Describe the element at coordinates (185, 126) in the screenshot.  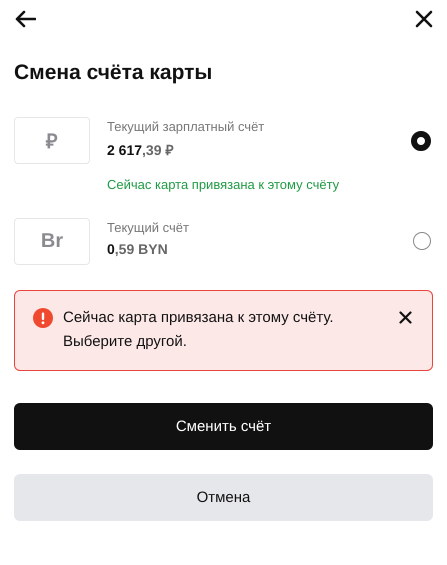
I see `account-name: Текущий зарплатный счёт` at that location.